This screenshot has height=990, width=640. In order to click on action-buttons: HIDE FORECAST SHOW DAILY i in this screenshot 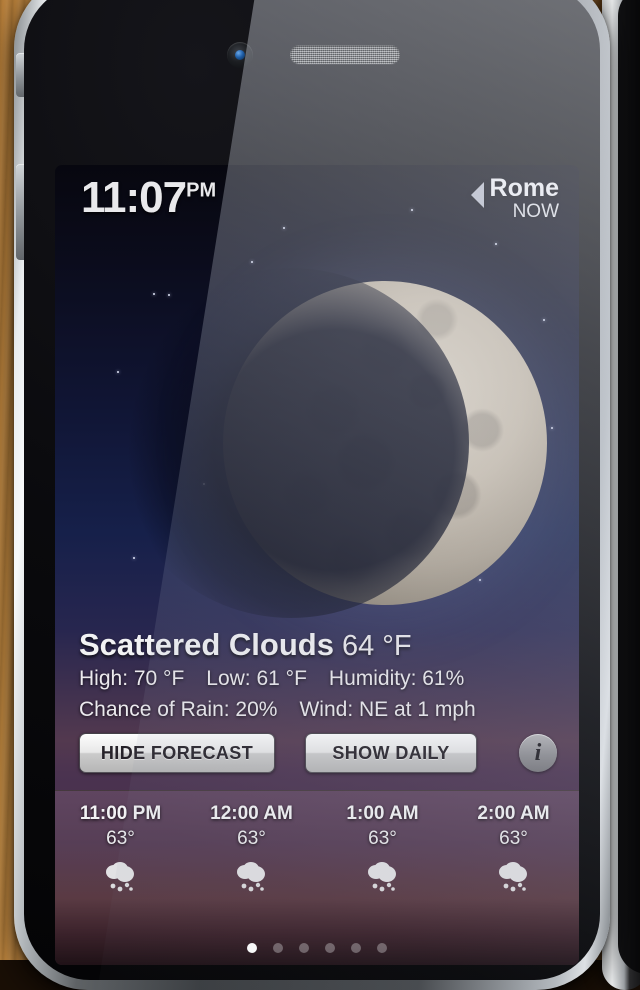, I will do `click(319, 754)`.